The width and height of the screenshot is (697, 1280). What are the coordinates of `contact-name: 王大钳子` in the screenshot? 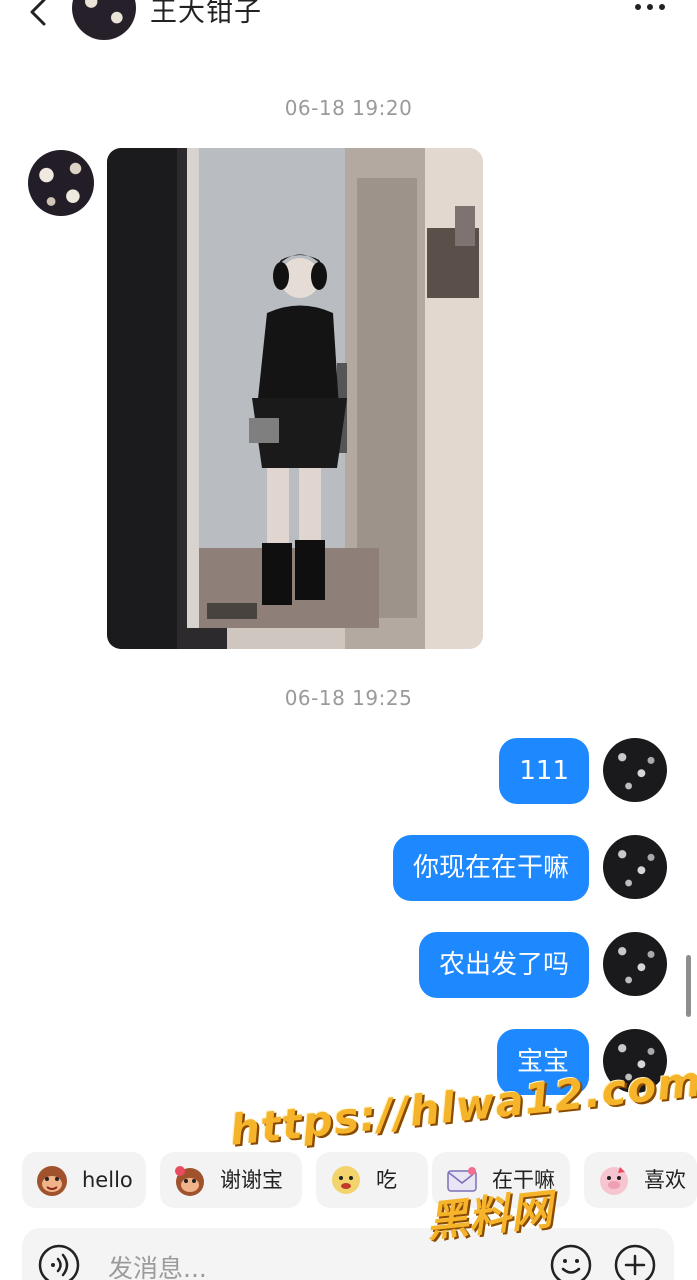 It's located at (206, 14).